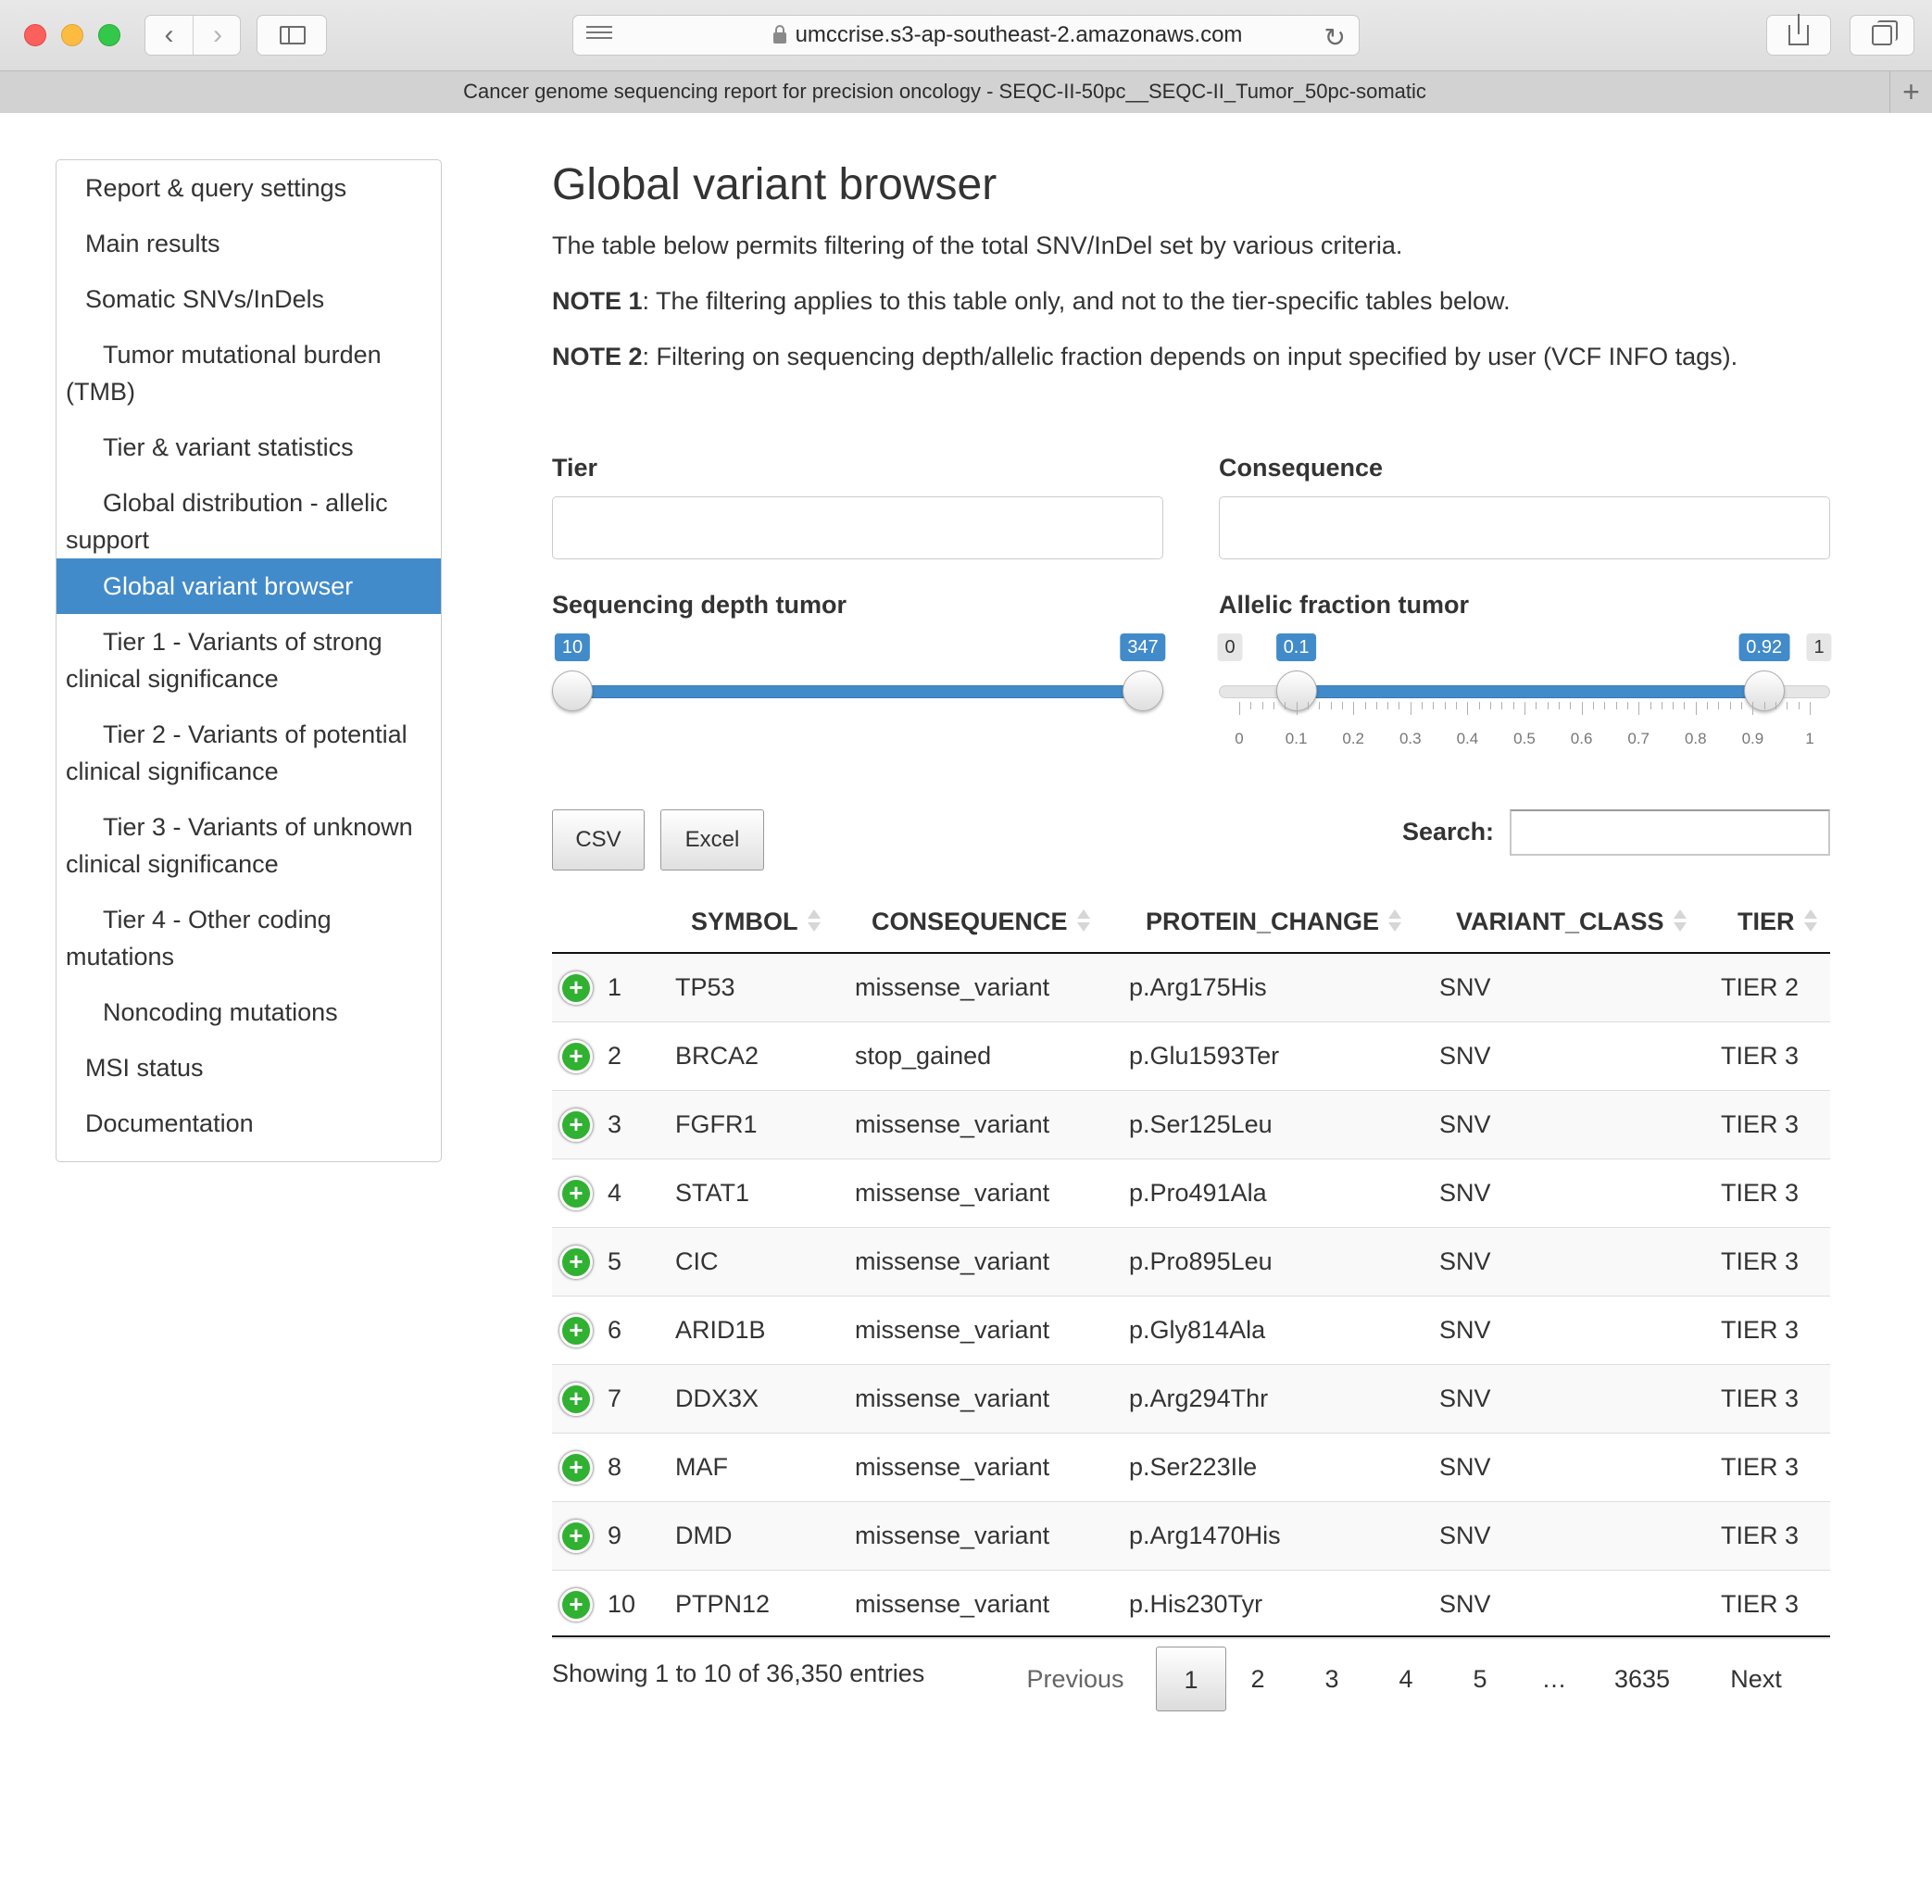  What do you see at coordinates (712, 840) in the screenshot?
I see `excel-export-button: Excel` at bounding box center [712, 840].